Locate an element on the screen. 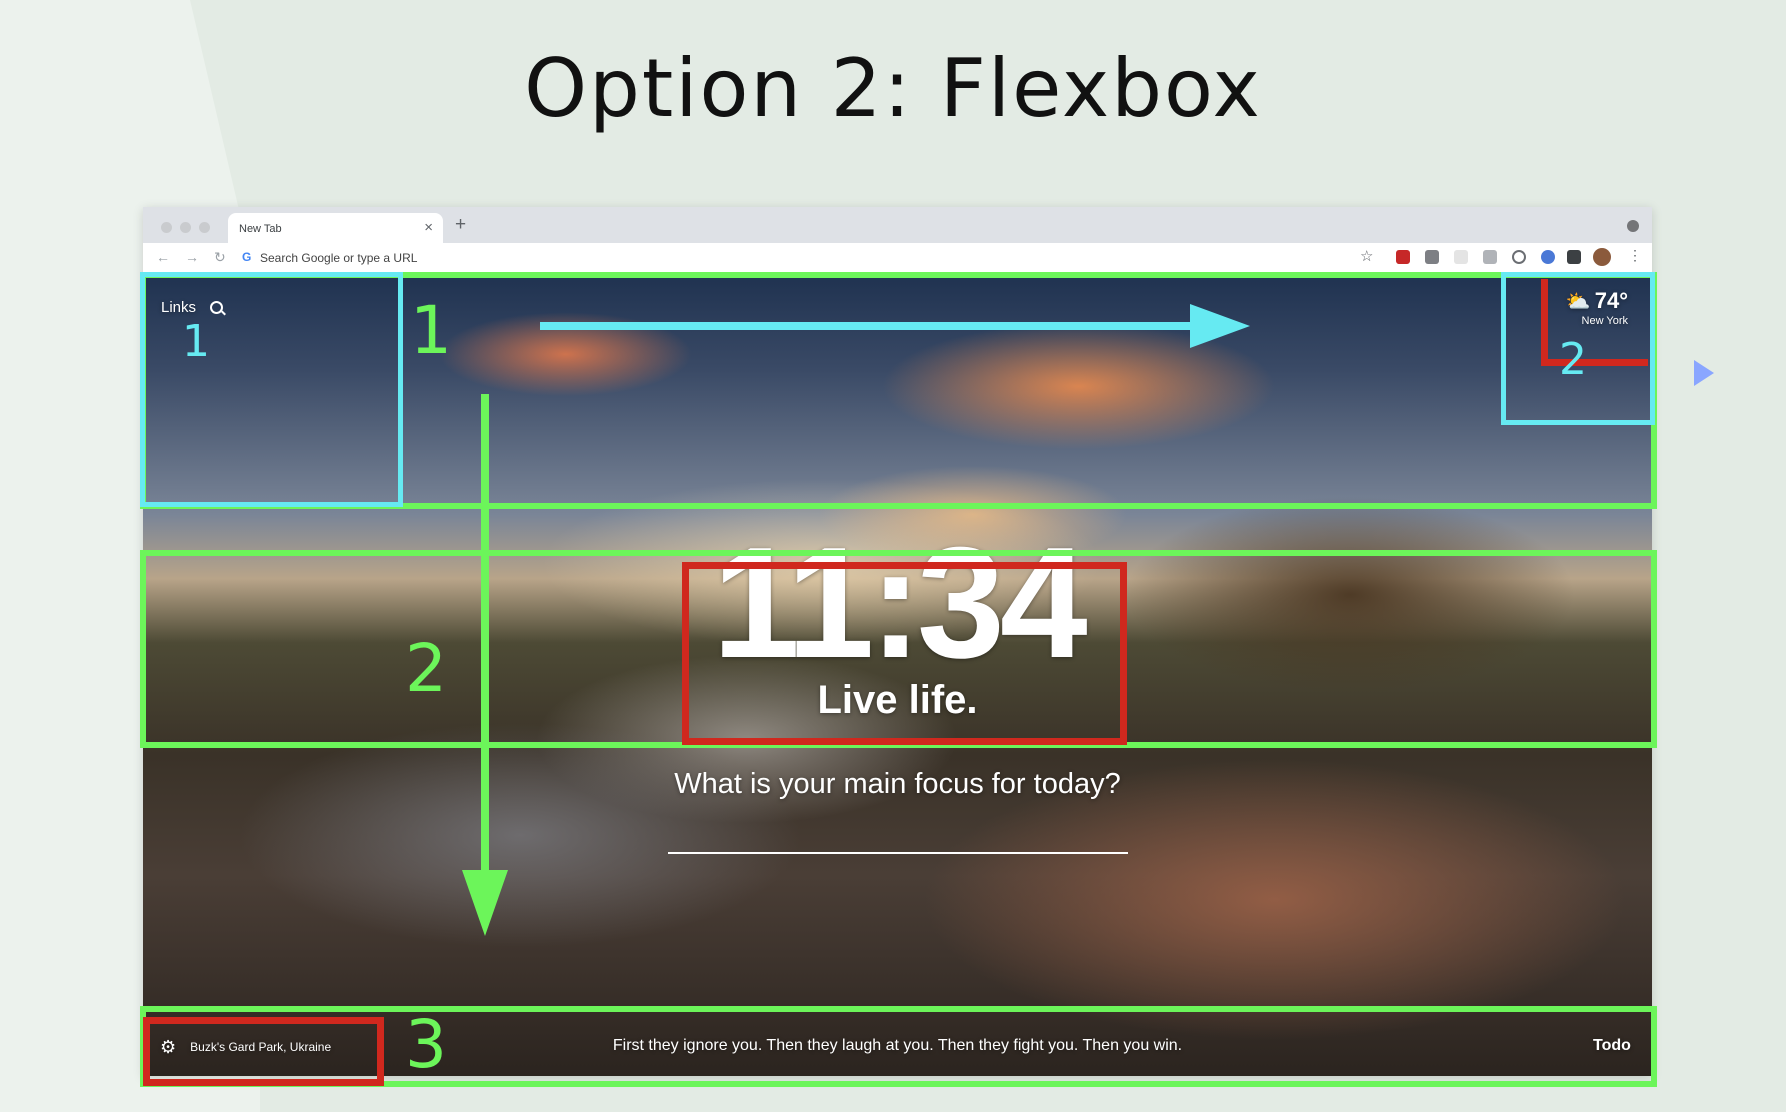 The height and width of the screenshot is (1112, 1786). weather-widget: ⛅ 74° New York is located at coordinates (1597, 307).